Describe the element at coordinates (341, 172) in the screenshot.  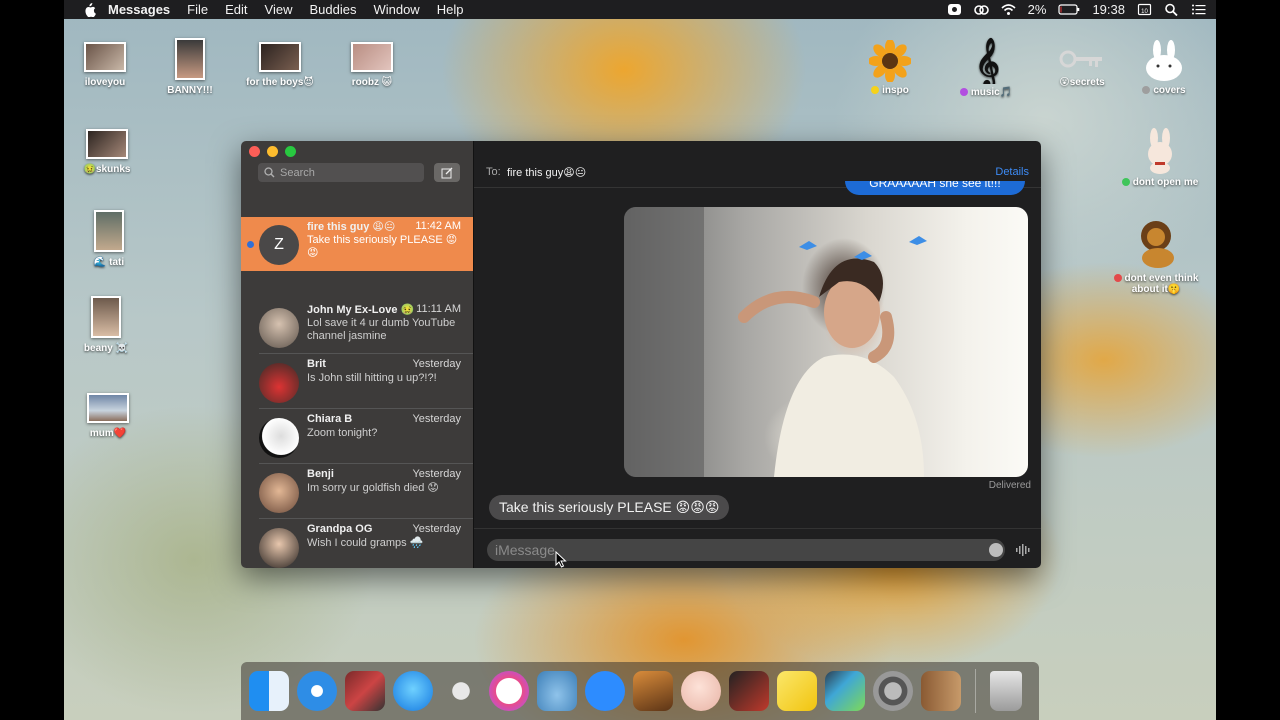
I see `search-field: Search` at that location.